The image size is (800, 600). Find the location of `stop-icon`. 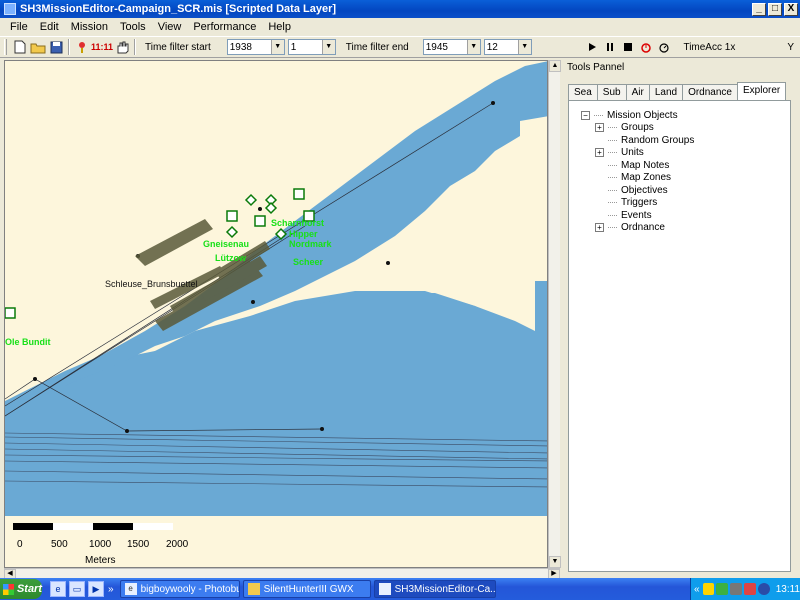

stop-icon is located at coordinates (628, 47).